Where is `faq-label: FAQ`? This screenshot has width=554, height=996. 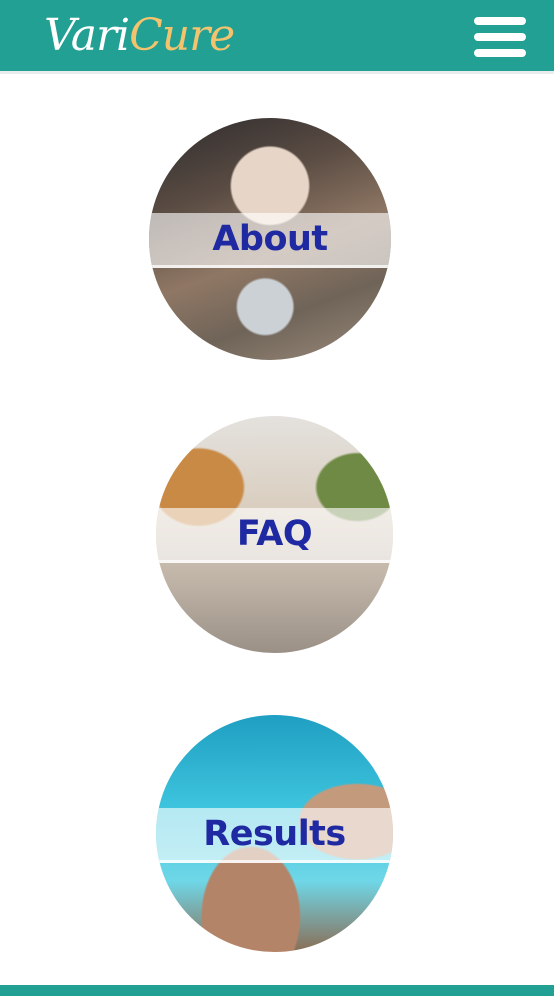
faq-label: FAQ is located at coordinates (274, 534).